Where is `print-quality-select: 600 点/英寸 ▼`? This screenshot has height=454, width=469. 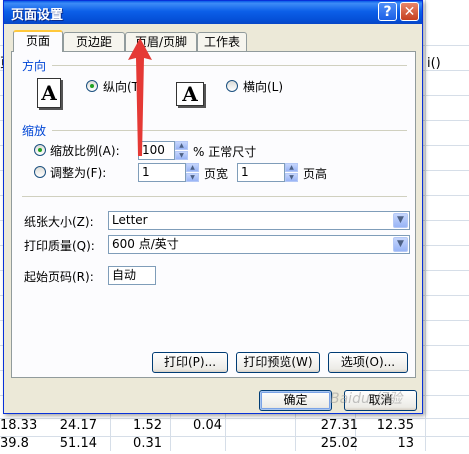 print-quality-select: 600 点/英寸 ▼ is located at coordinates (259, 244).